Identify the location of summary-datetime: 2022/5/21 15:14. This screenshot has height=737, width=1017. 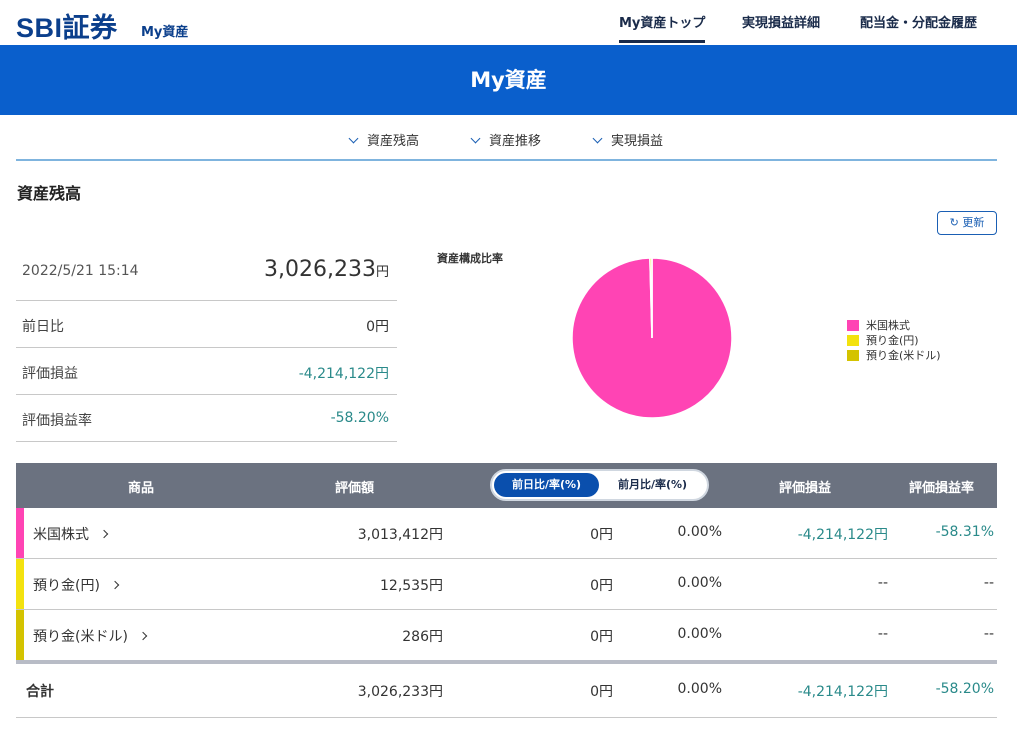
(80, 271).